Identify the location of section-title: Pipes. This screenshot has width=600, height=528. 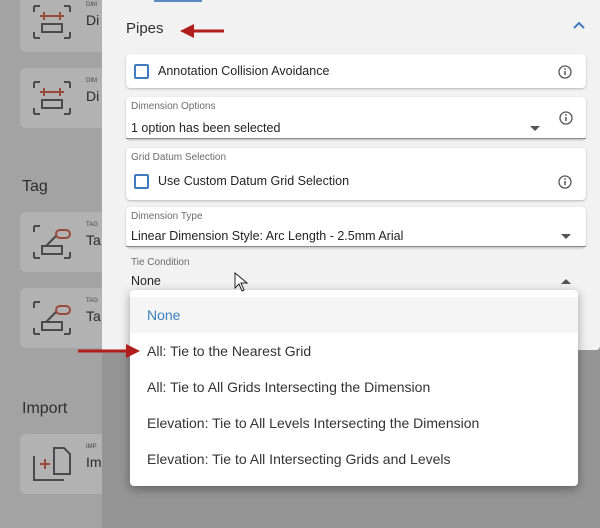
(145, 28).